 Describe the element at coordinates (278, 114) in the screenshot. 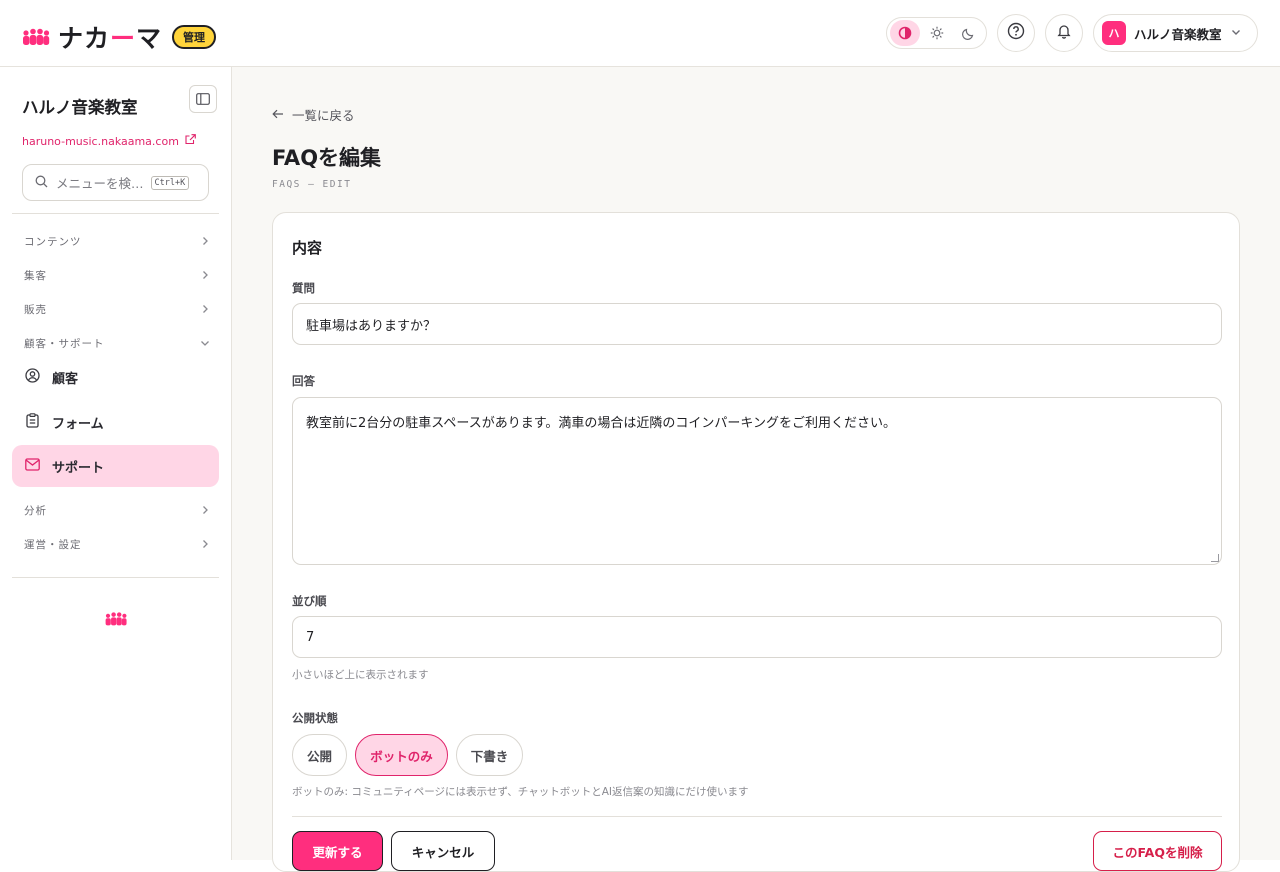

I see `arrow-left-icon` at that location.